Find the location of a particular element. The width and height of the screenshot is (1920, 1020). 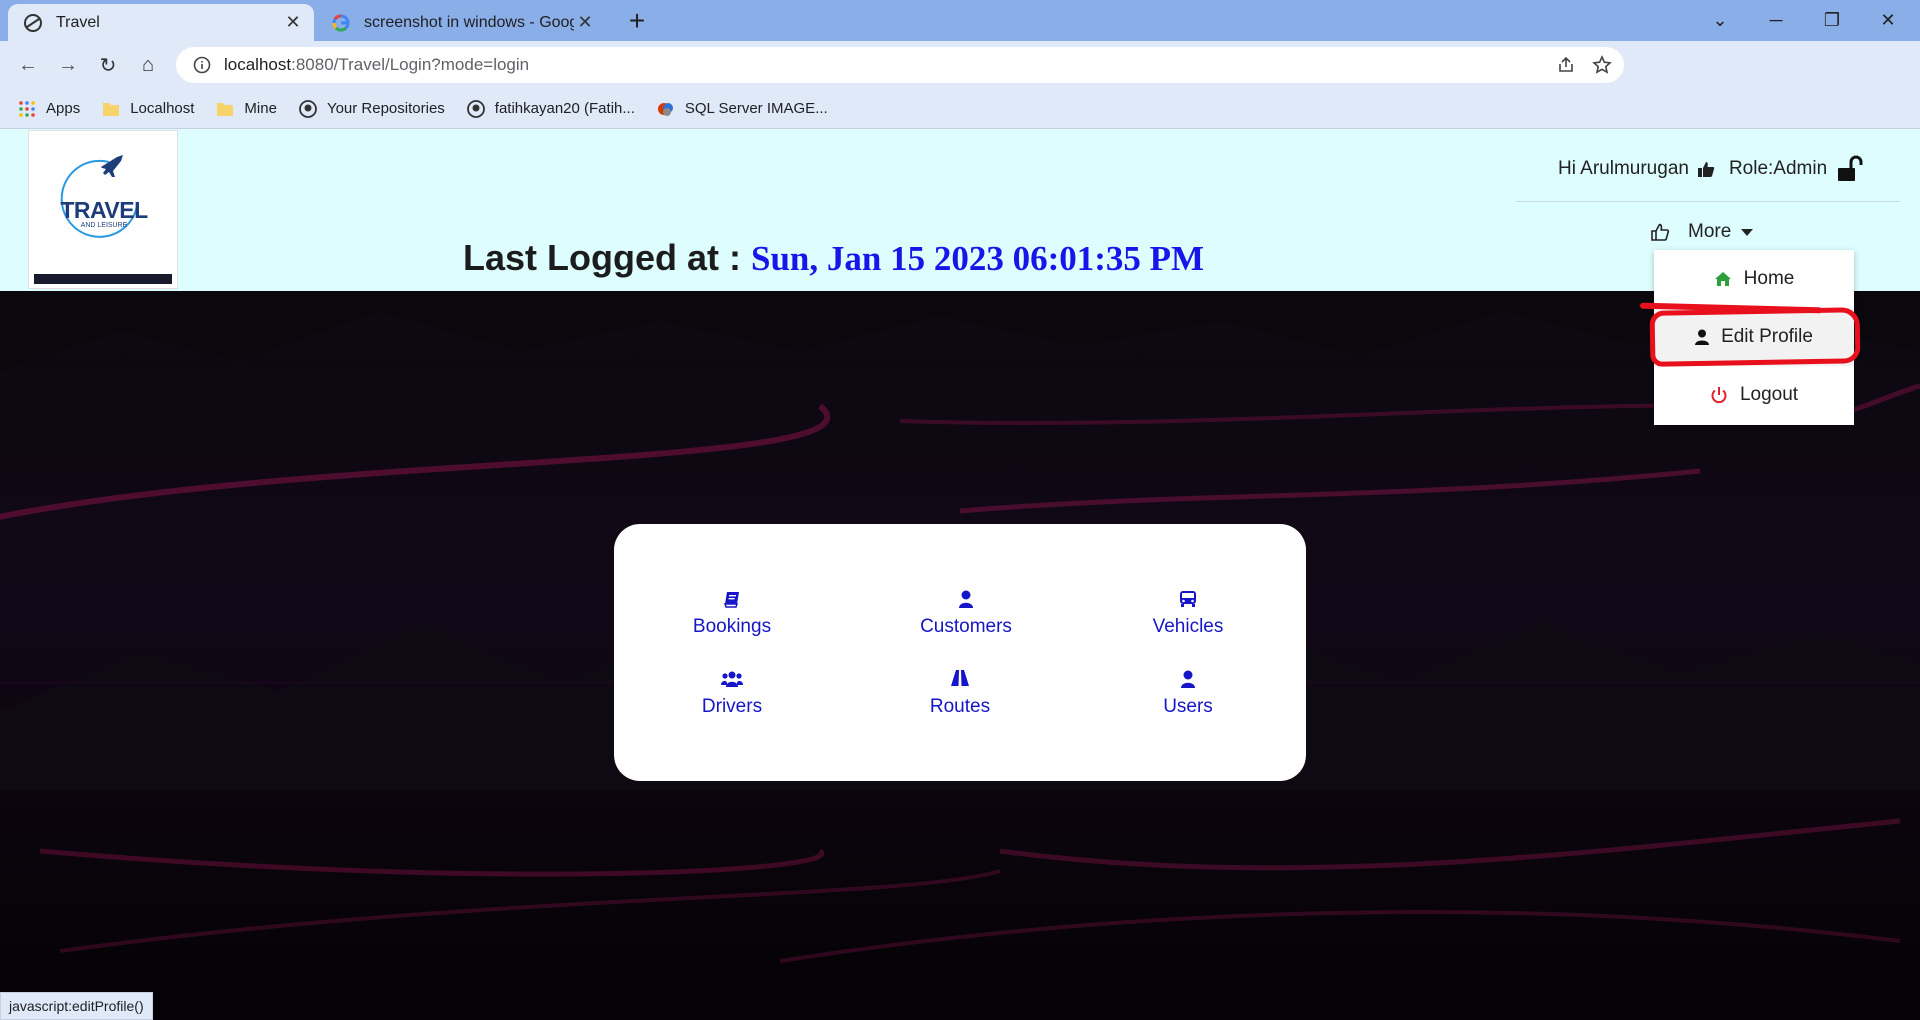

caret-down-icon is located at coordinates (1747, 232).